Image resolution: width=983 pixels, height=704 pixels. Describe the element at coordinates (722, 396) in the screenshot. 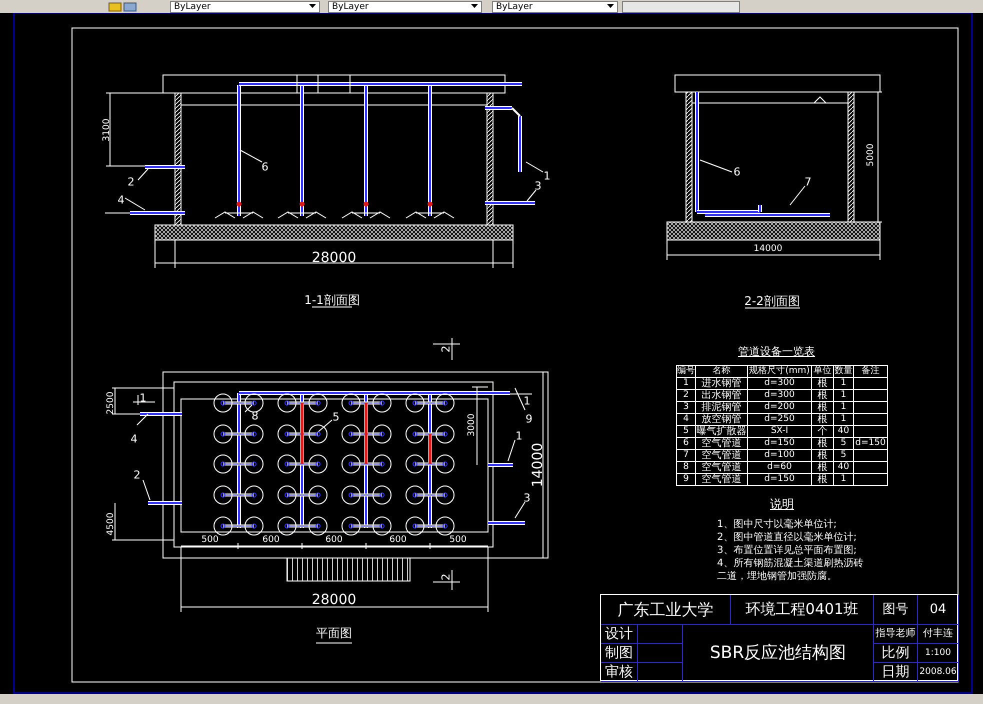

I see `table-cell: 出水钢管` at that location.